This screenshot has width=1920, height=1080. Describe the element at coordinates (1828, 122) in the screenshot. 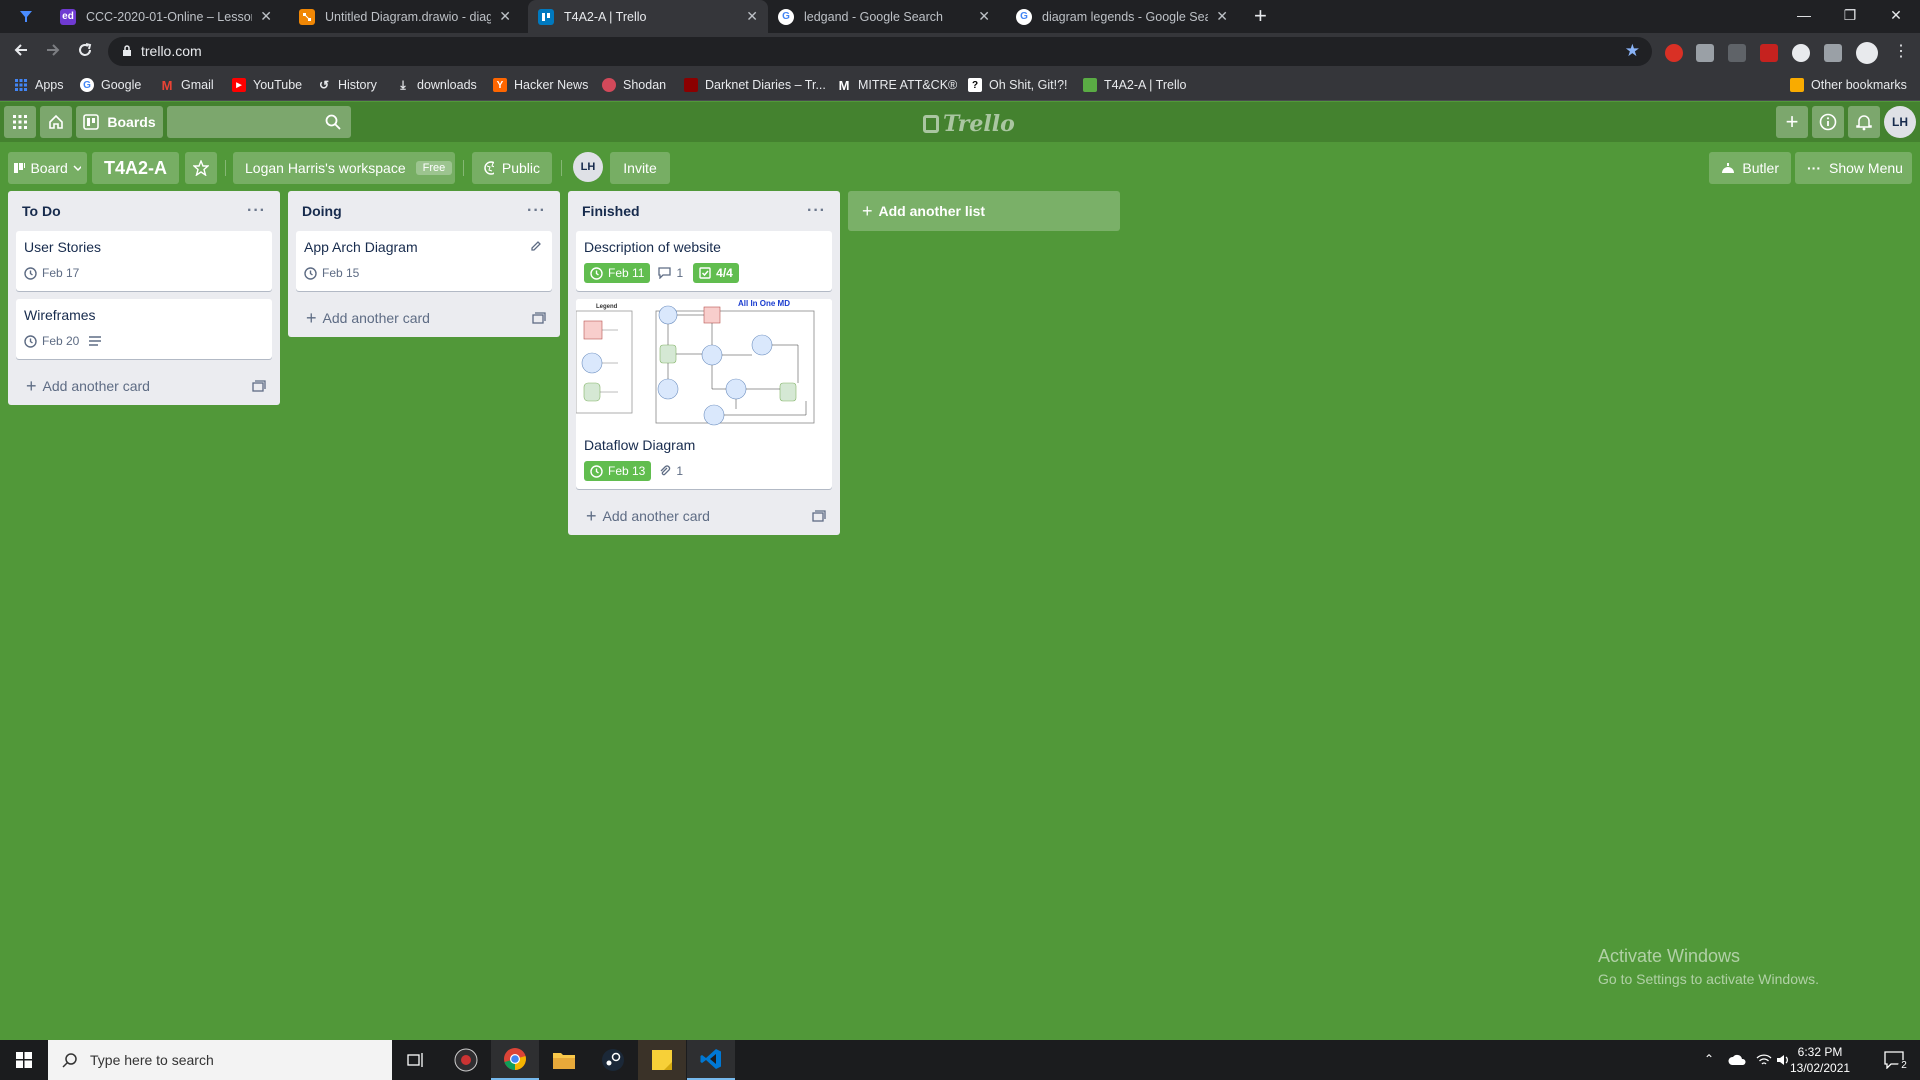

I see `information-button` at that location.